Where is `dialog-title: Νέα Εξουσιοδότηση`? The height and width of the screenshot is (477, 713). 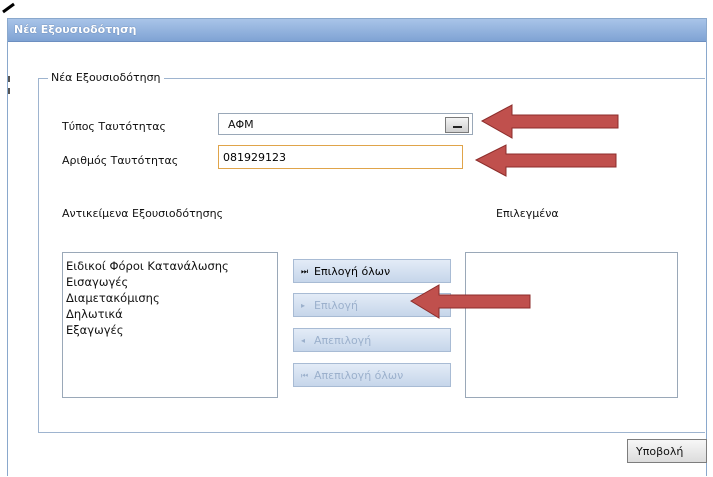
dialog-title: Νέα Εξουσιοδότηση is located at coordinates (75, 29).